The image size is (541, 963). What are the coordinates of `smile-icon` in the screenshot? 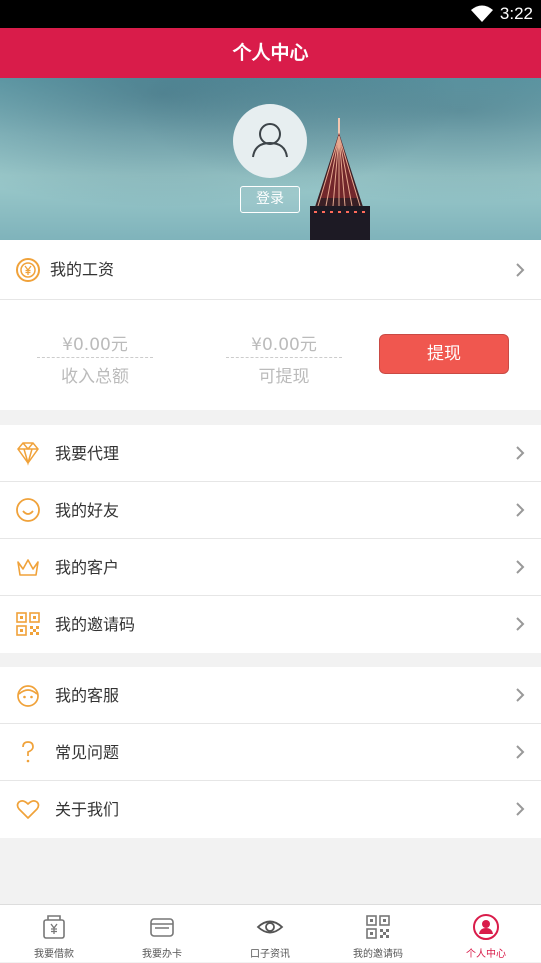 It's located at (28, 510).